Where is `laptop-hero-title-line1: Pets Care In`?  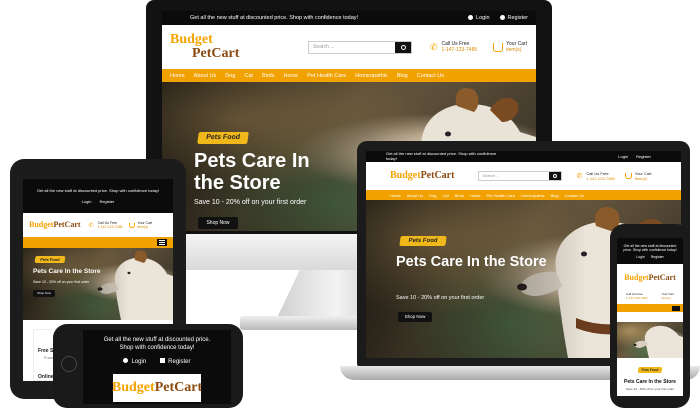 laptop-hero-title-line1: Pets Care In is located at coordinates (438, 262).